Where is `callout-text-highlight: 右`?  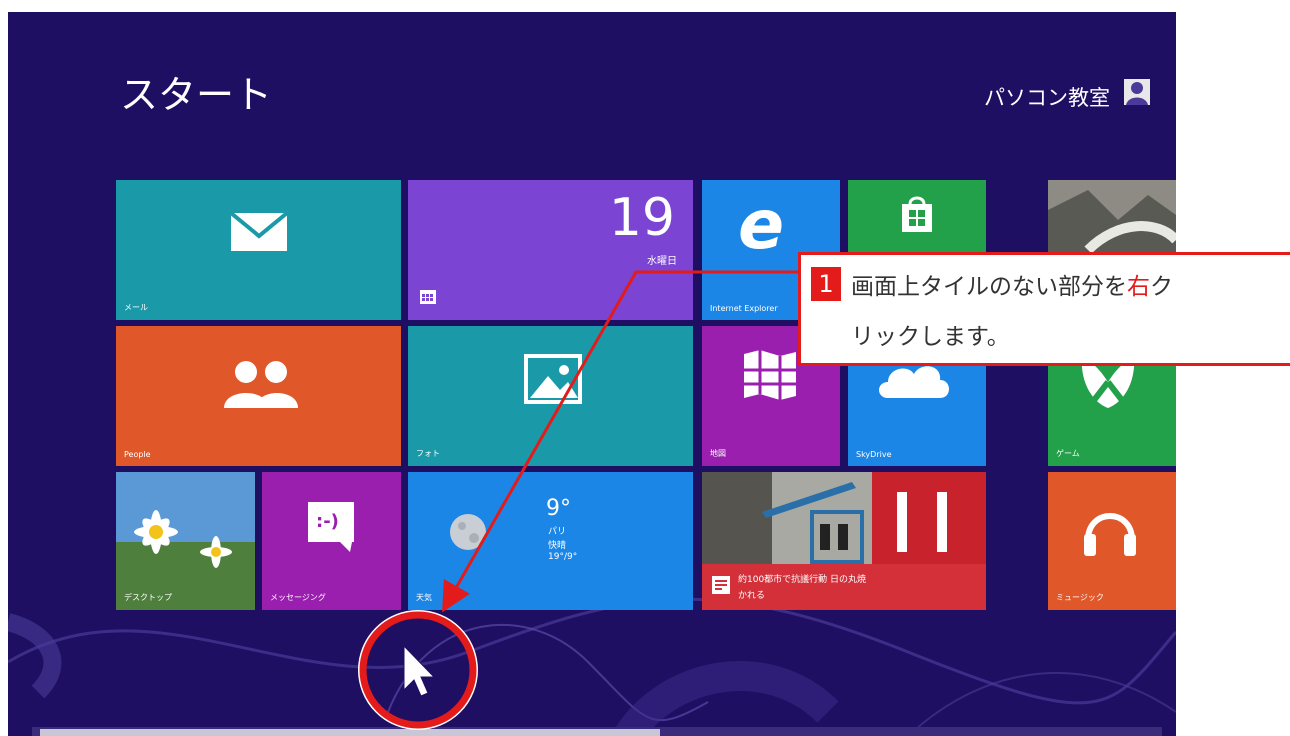 callout-text-highlight: 右 is located at coordinates (1138, 287).